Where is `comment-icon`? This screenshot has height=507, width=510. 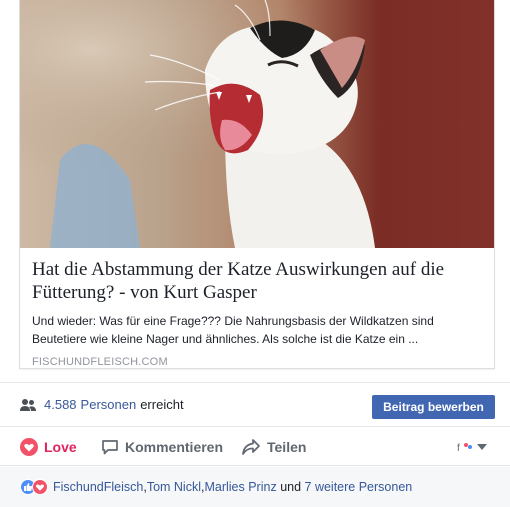 comment-icon is located at coordinates (110, 446).